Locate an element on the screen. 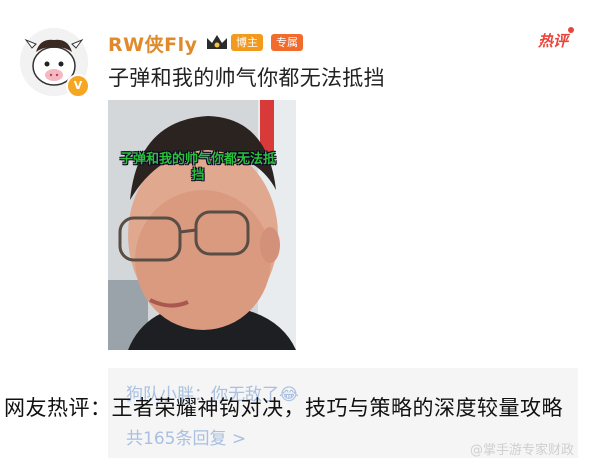 This screenshot has height=464, width=600. article-title: 网友热评：王者荣耀神钩对决，技巧与策略的深度较量攻略 is located at coordinates (283, 408).